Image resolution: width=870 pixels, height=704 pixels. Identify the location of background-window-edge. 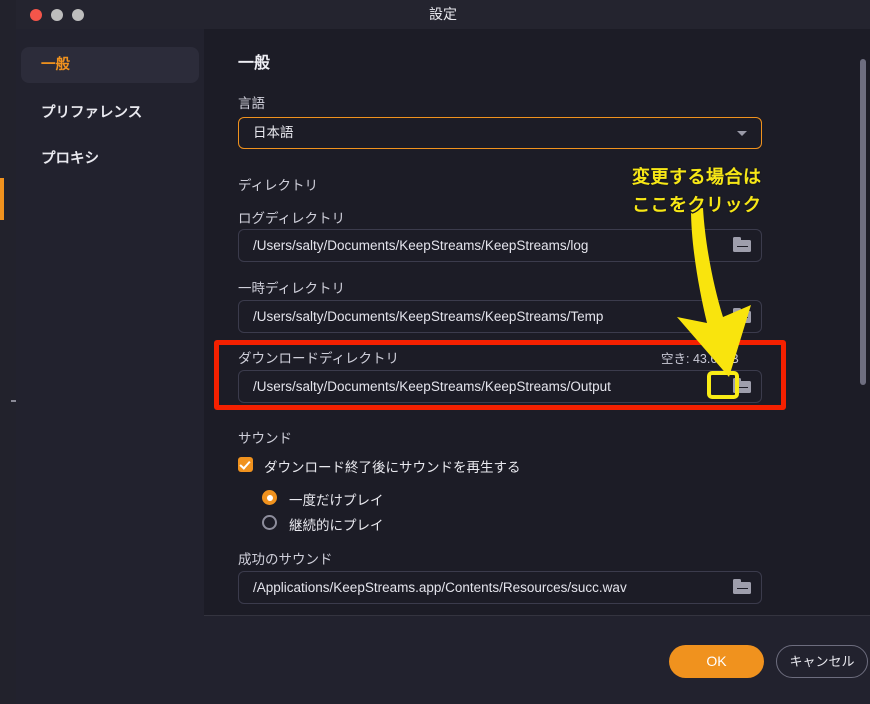
(8, 352).